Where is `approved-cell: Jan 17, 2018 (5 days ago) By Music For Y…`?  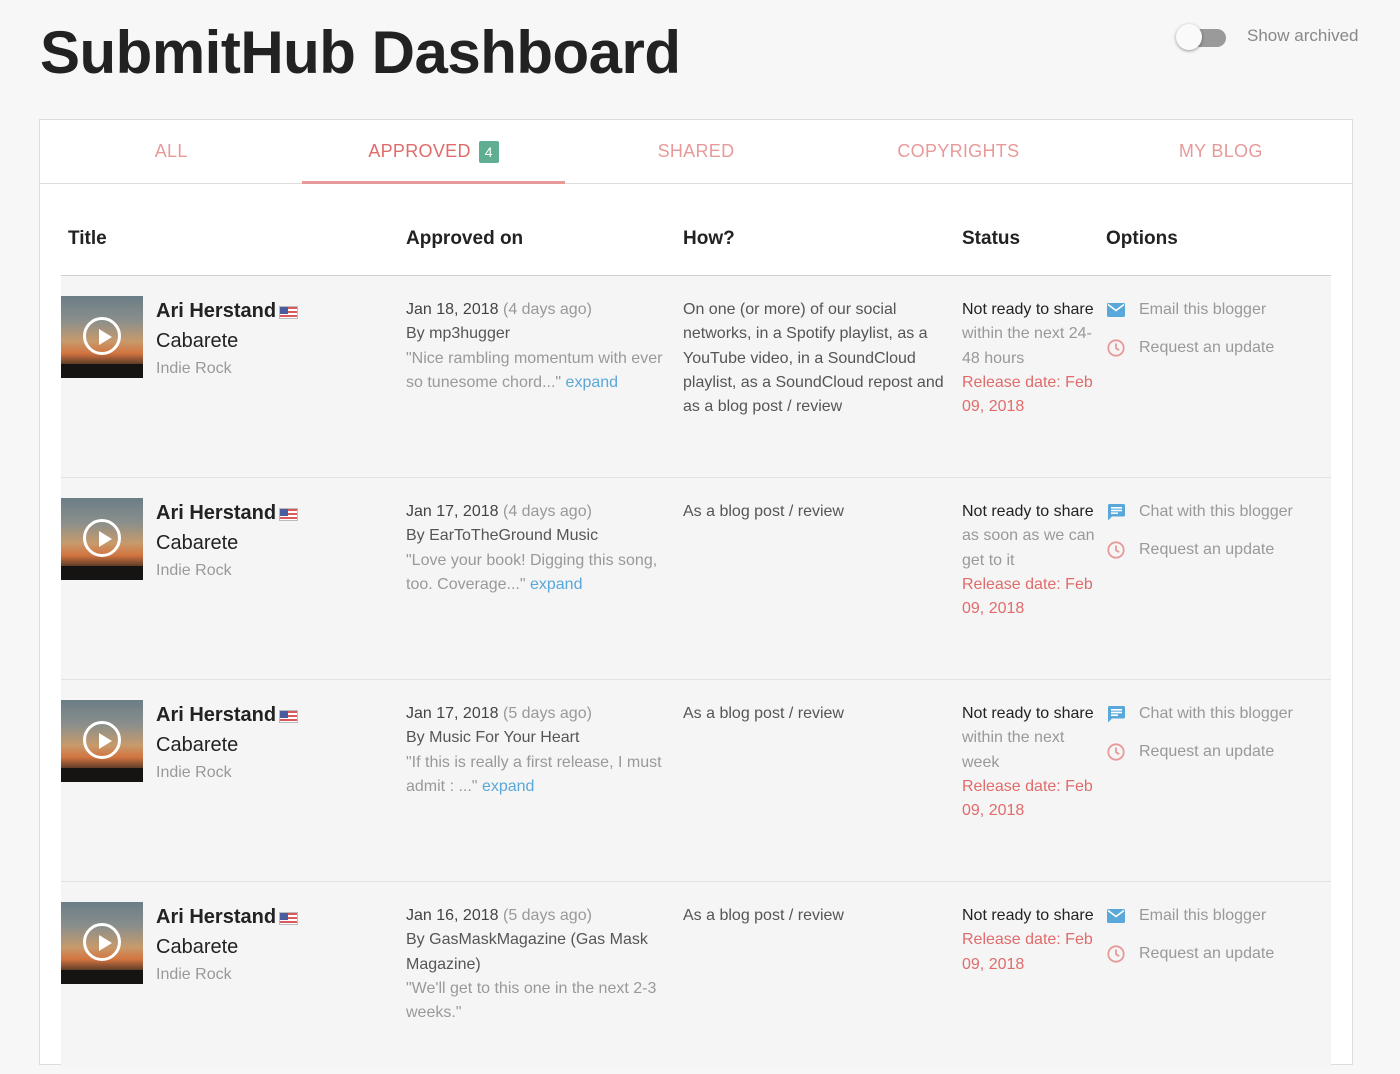 approved-cell: Jan 17, 2018 (5 days ago) By Music For Y… is located at coordinates (540, 750).